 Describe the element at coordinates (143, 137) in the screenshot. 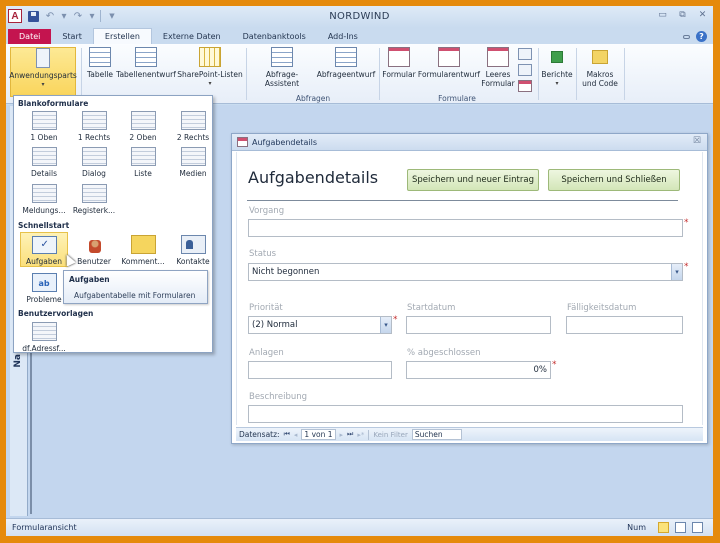

I see `gallery-item-label: 2 Oben` at that location.